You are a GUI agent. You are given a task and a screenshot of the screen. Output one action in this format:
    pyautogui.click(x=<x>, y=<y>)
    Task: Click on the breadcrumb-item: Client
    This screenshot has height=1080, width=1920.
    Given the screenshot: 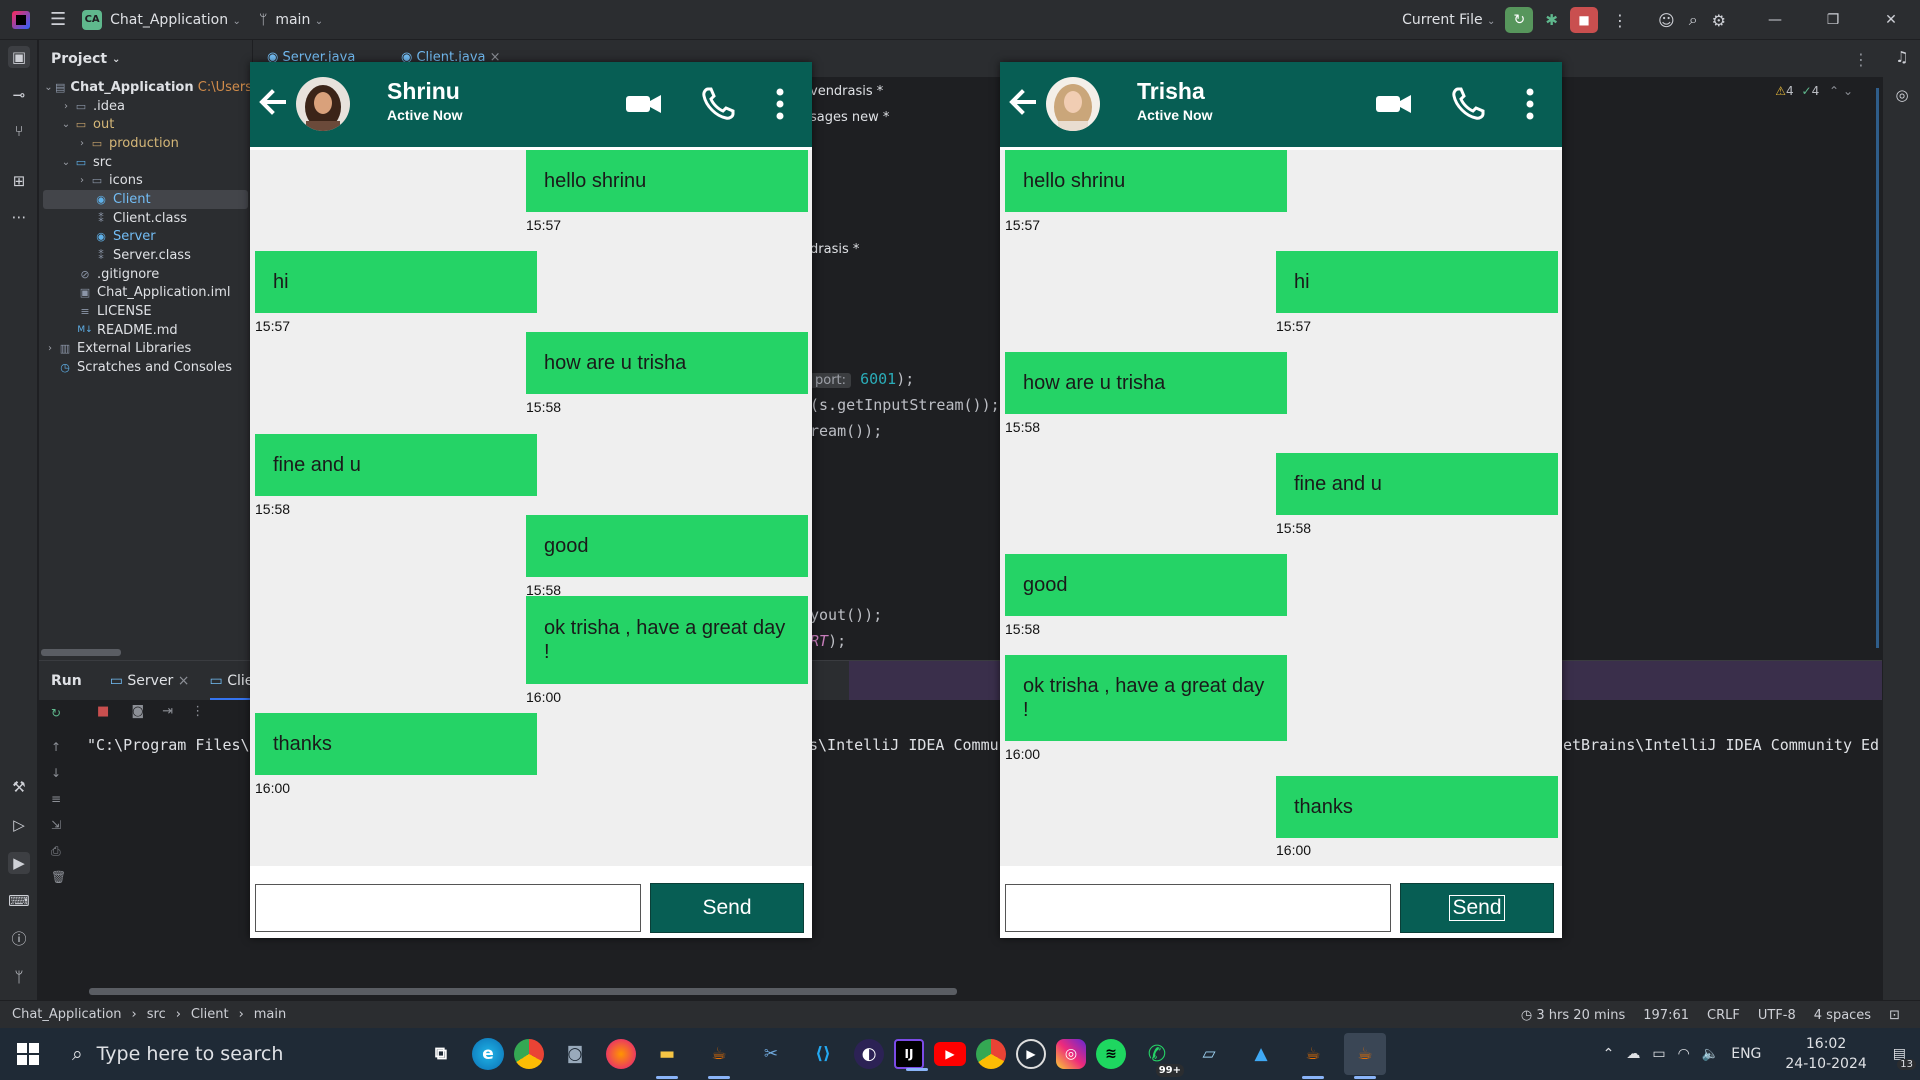 What is the action you would take?
    pyautogui.click(x=210, y=1014)
    